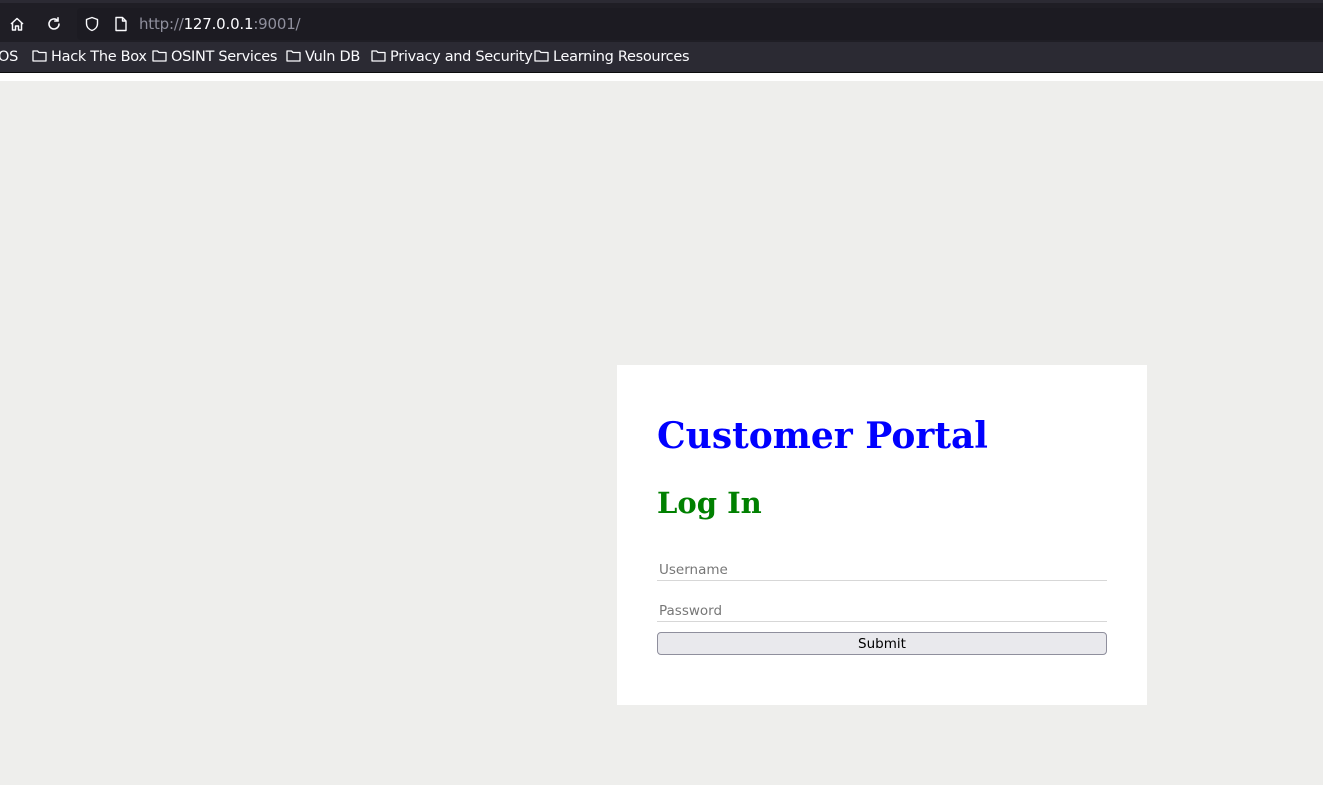 The image size is (1323, 785). I want to click on bookmark-folder-privacy-and-security: Privacy and Security, so click(452, 57).